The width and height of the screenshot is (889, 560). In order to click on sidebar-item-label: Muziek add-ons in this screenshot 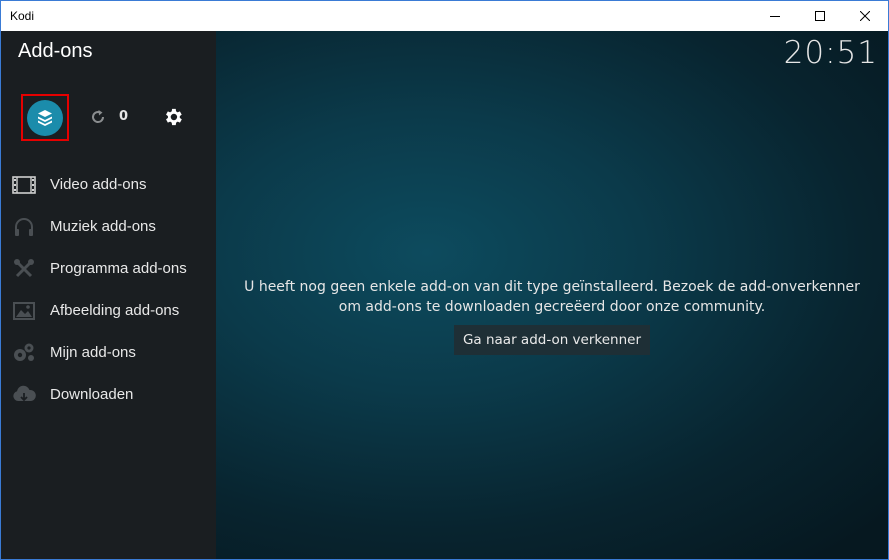, I will do `click(103, 226)`.